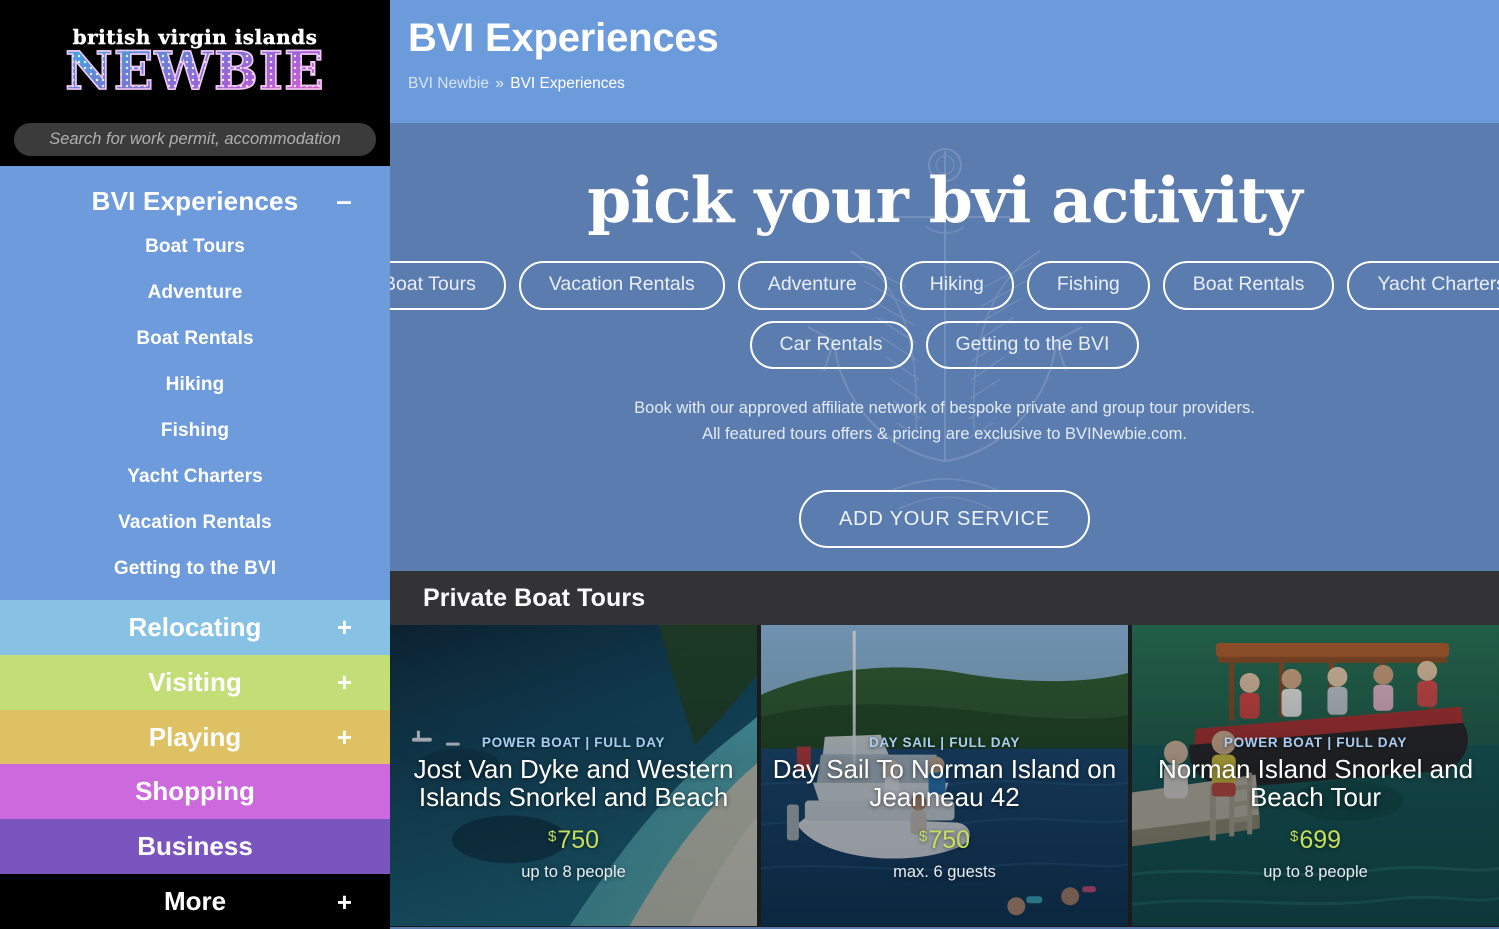 The width and height of the screenshot is (1499, 929). I want to click on sidebar-section-label: Playing, so click(195, 736).